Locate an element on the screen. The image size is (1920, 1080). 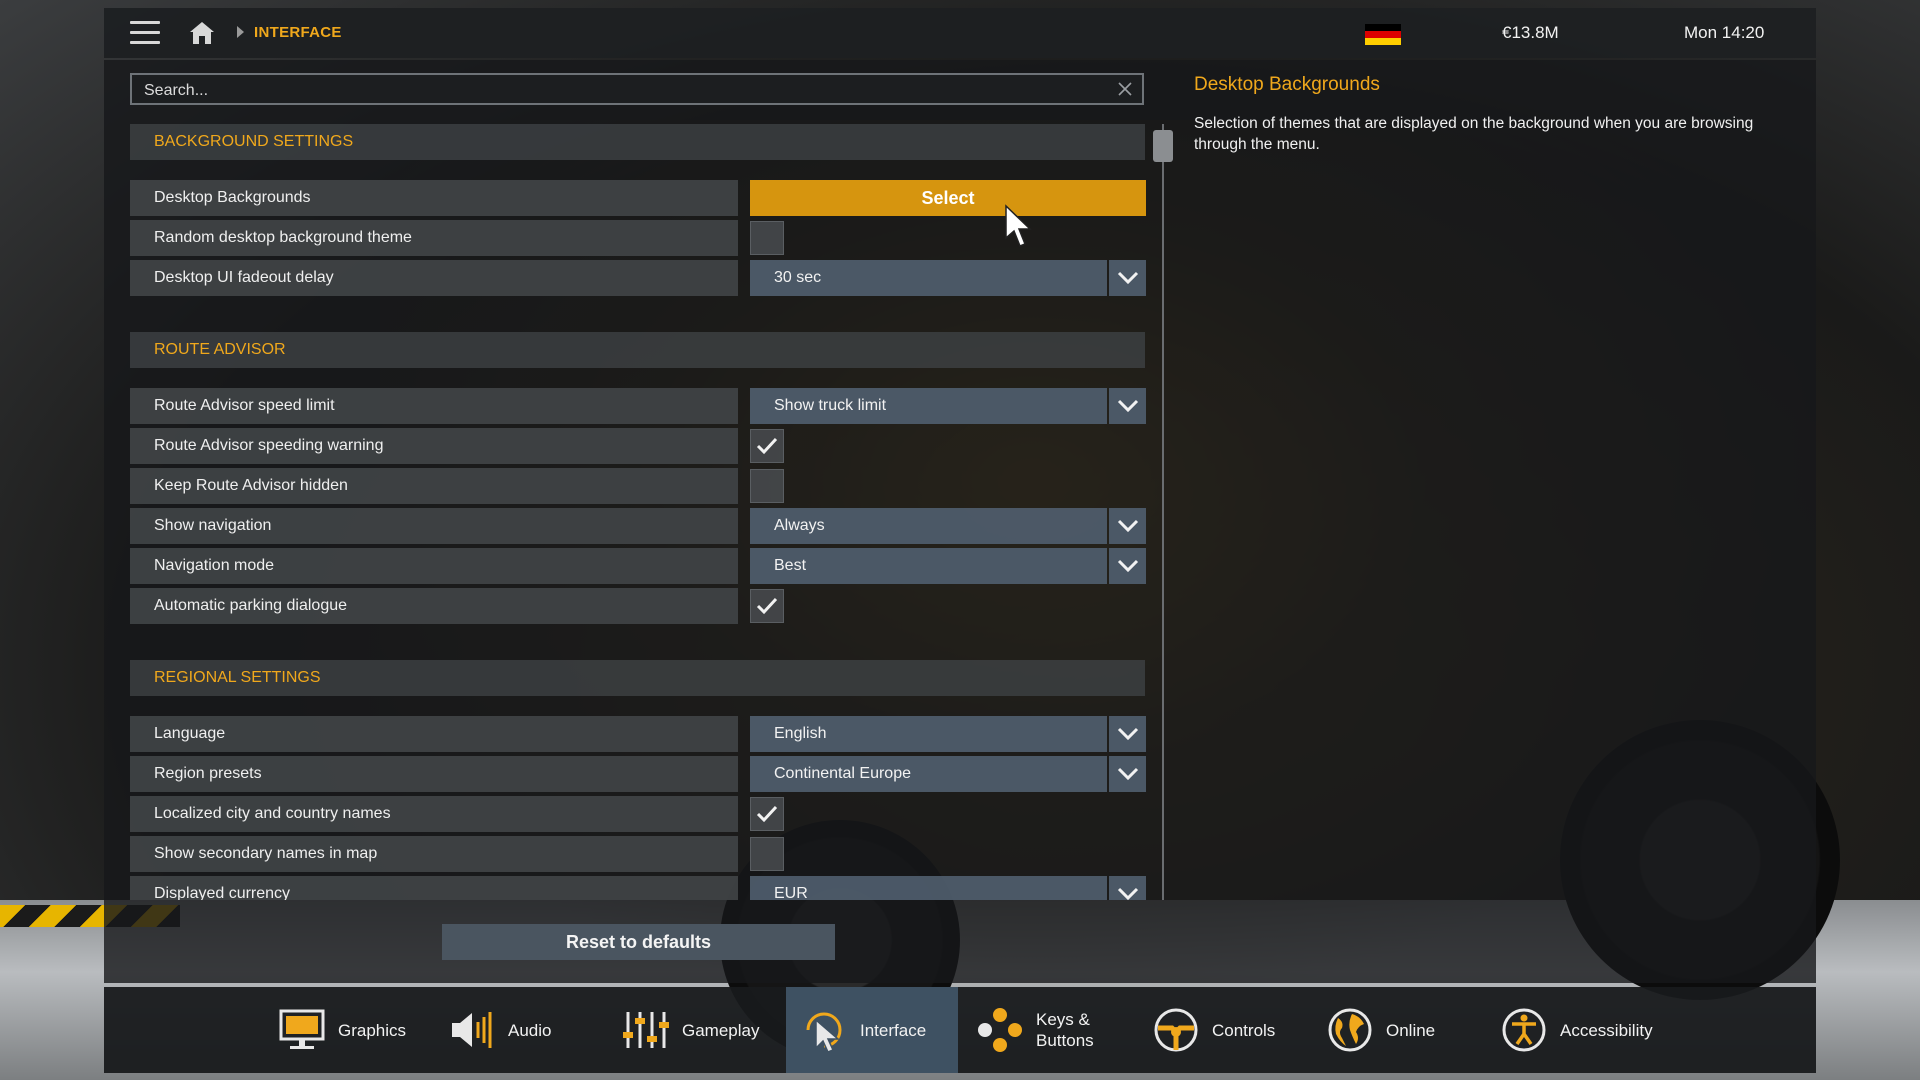
localized-names-label: Localized city and country names is located at coordinates (434, 814).